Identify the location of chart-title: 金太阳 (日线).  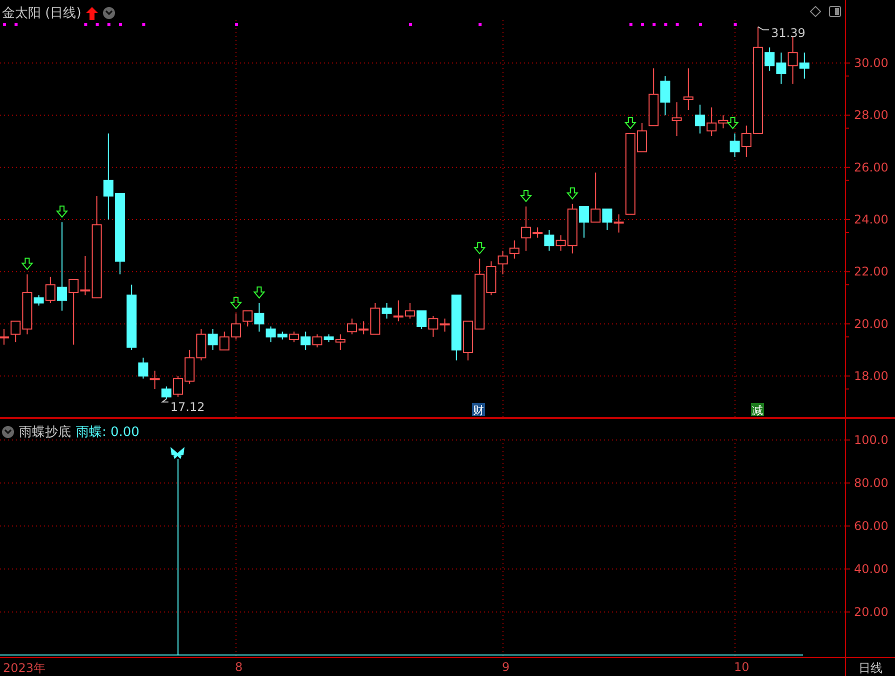
(42, 13).